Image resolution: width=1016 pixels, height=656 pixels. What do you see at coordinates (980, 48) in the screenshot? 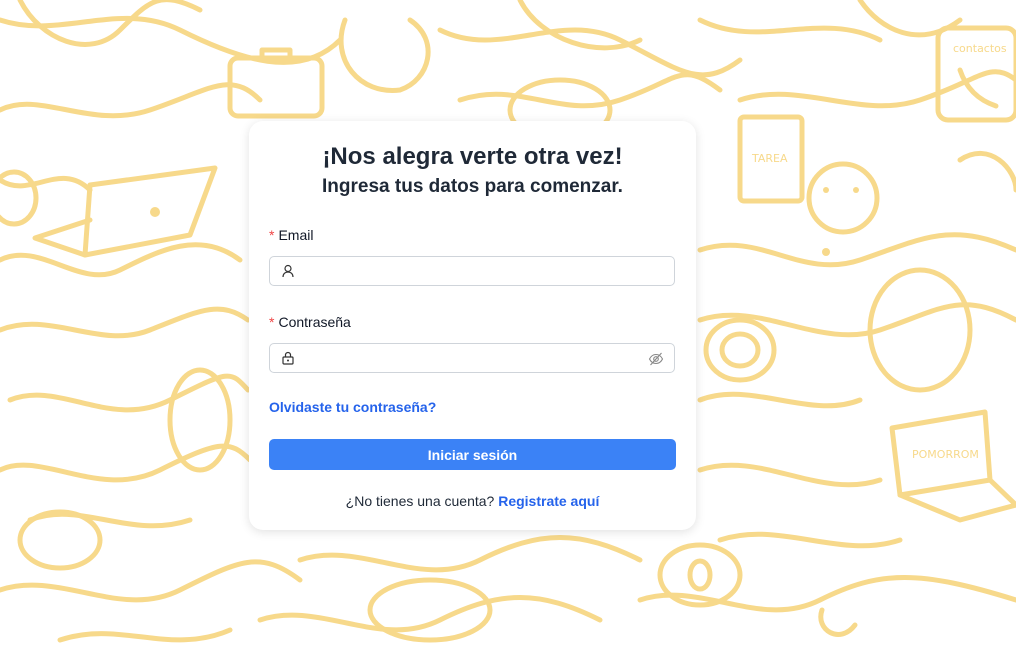
I see `contacts-doodle-text: contactos` at bounding box center [980, 48].